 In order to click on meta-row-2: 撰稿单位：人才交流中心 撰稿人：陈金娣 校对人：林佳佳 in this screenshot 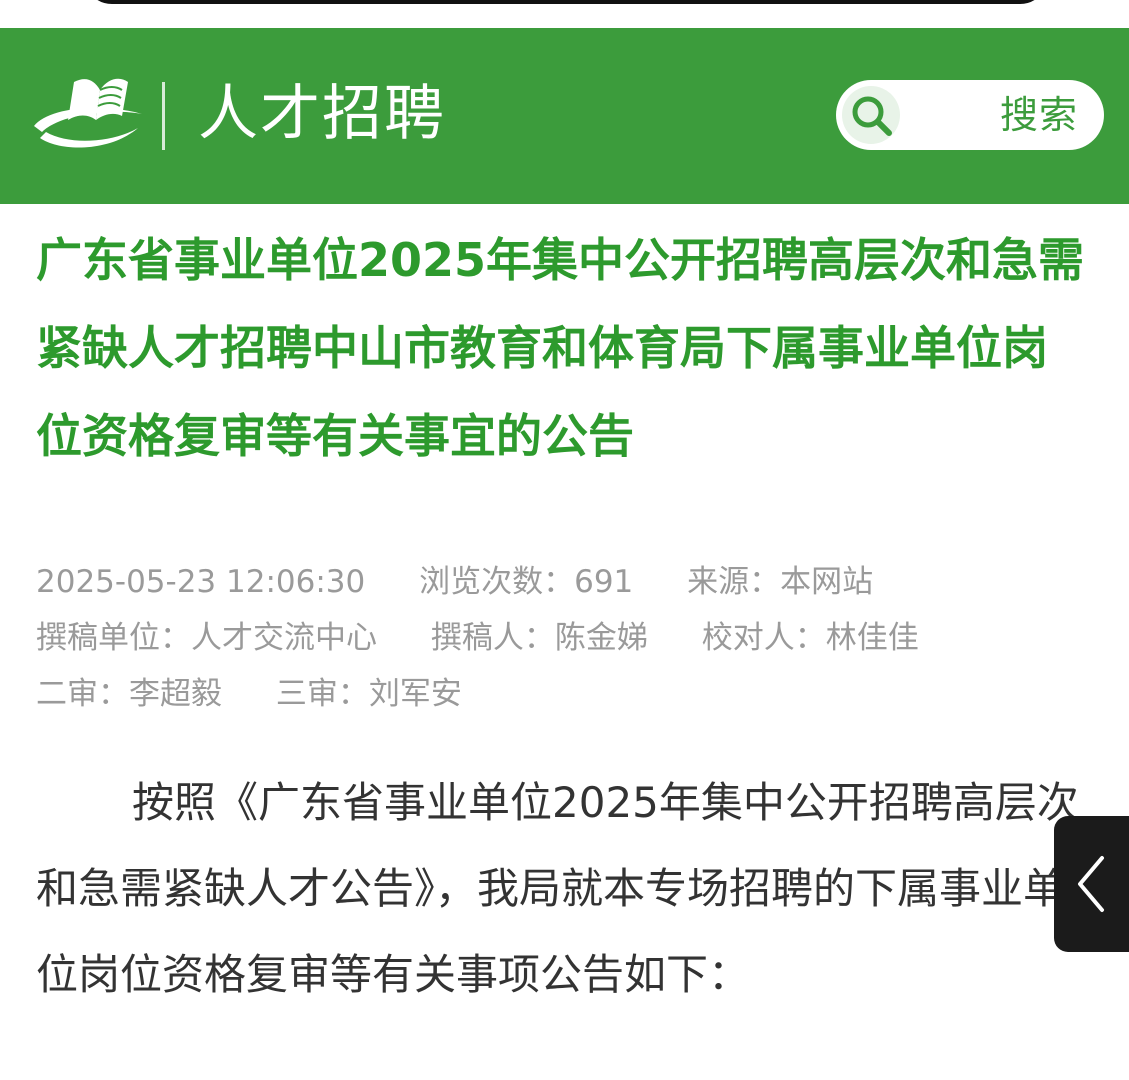, I will do `click(571, 638)`.